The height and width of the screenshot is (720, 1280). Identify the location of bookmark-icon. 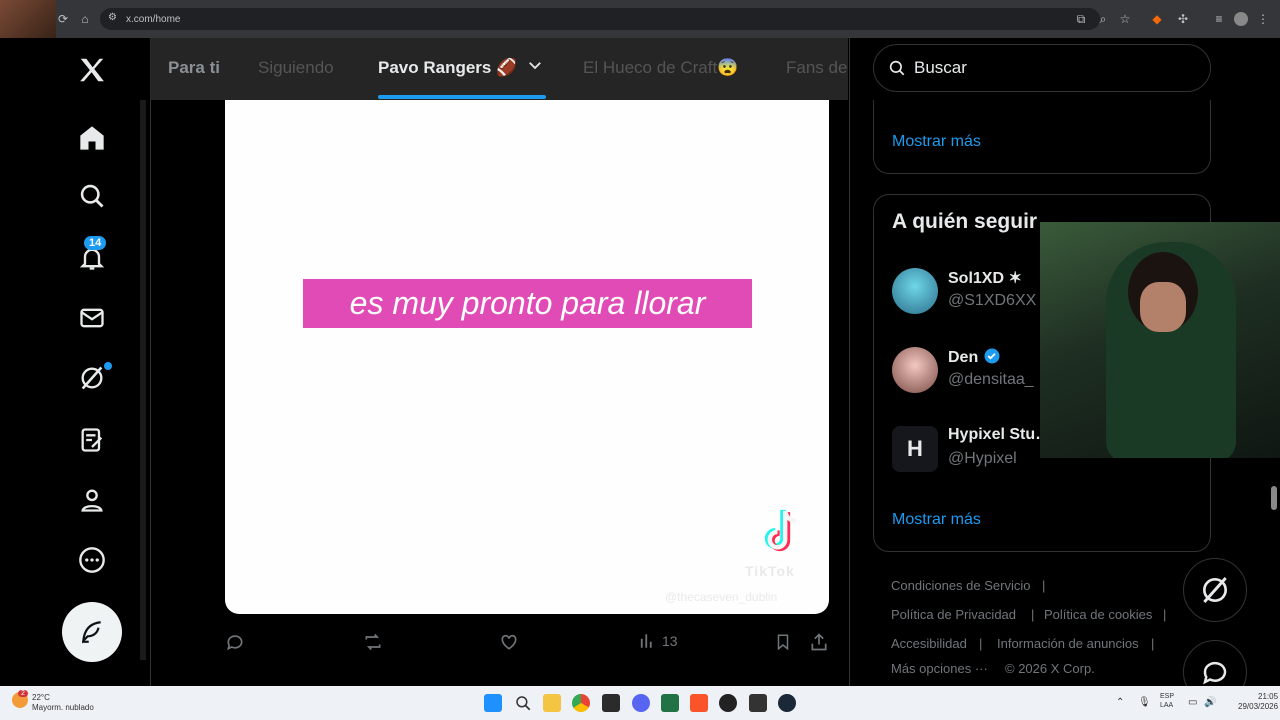
(783, 642).